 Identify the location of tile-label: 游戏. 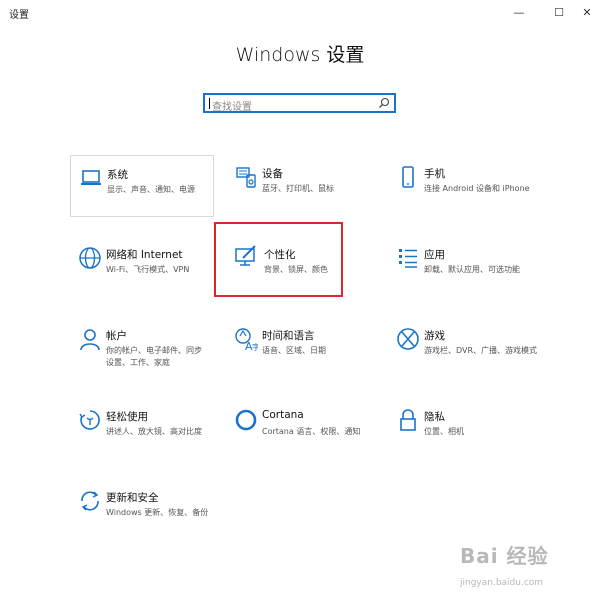
(434, 336).